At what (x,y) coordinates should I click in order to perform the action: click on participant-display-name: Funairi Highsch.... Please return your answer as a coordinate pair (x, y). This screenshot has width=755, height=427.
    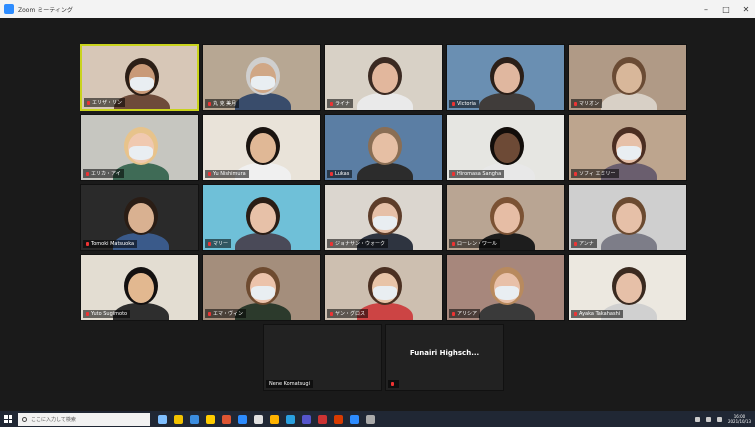
    Looking at the image, I should click on (444, 353).